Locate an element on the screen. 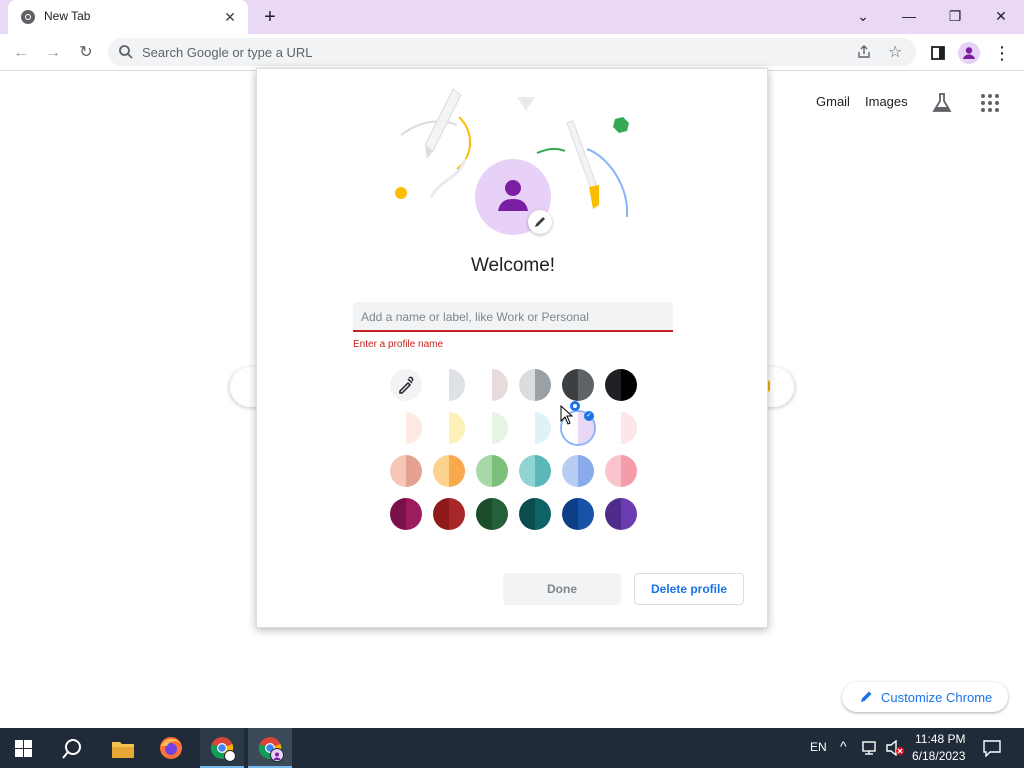 The height and width of the screenshot is (768, 1024). network-icon is located at coordinates (871, 748).